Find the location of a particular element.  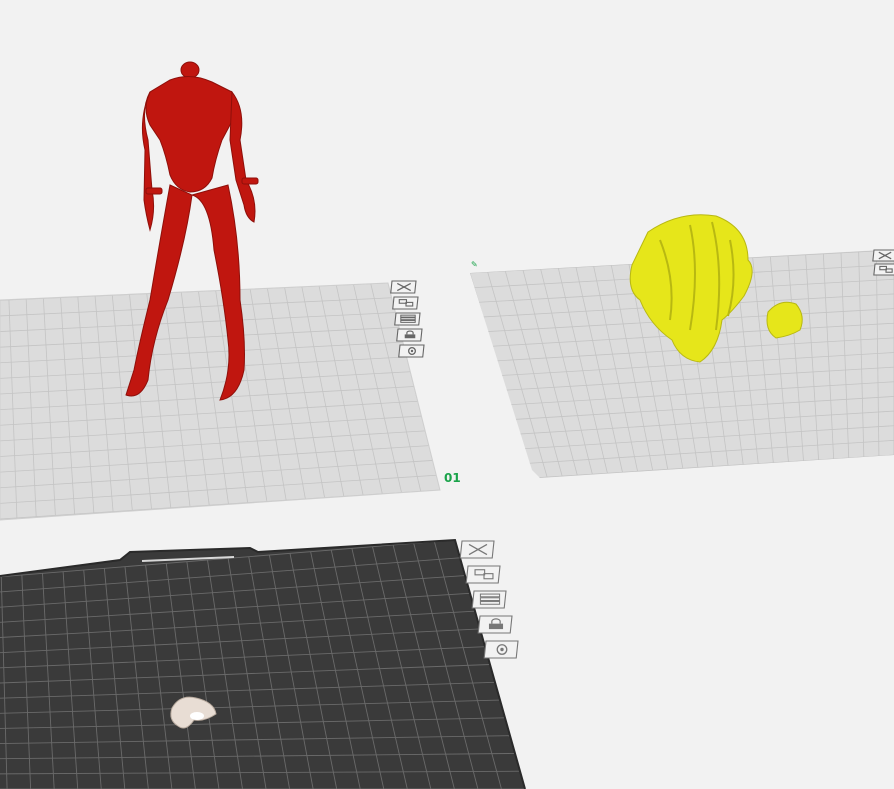

figure-torso is located at coordinates (190, 134).